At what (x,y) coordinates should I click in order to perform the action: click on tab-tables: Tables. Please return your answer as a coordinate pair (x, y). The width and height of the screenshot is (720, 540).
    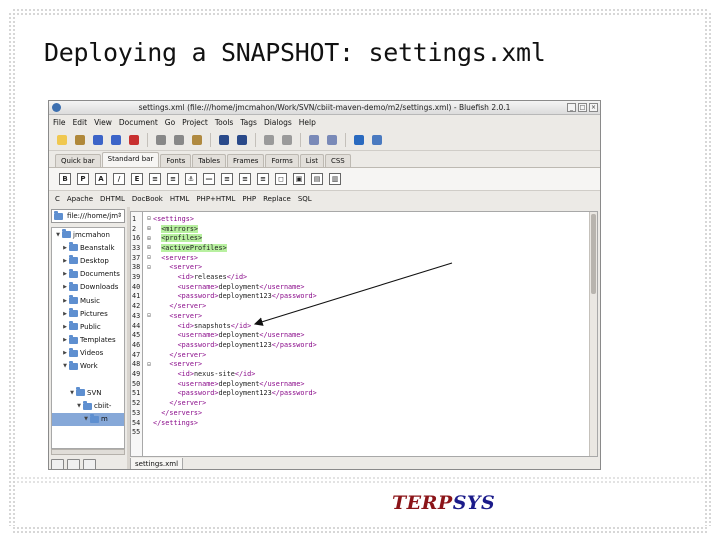
    Looking at the image, I should click on (209, 160).